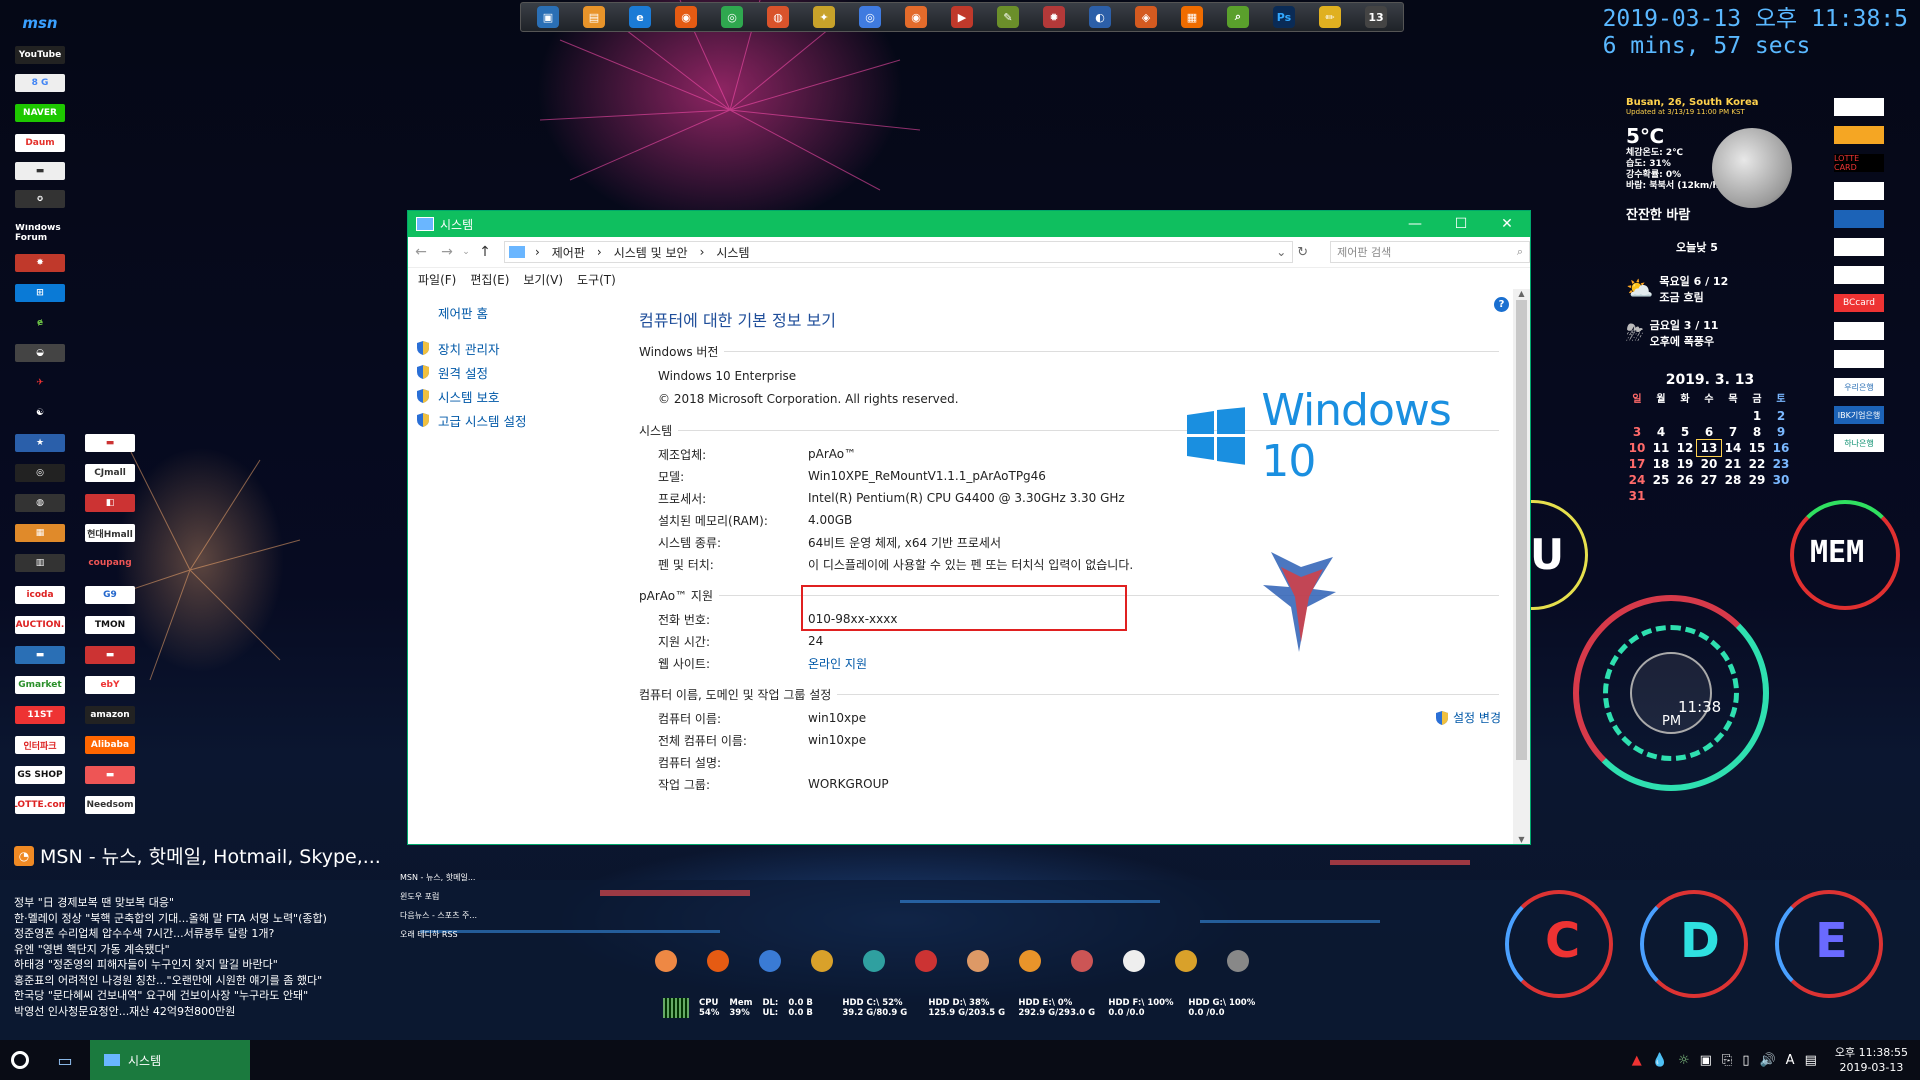 This screenshot has width=1920, height=1080. Describe the element at coordinates (1859, 191) in the screenshot. I see `samsung-icon` at that location.